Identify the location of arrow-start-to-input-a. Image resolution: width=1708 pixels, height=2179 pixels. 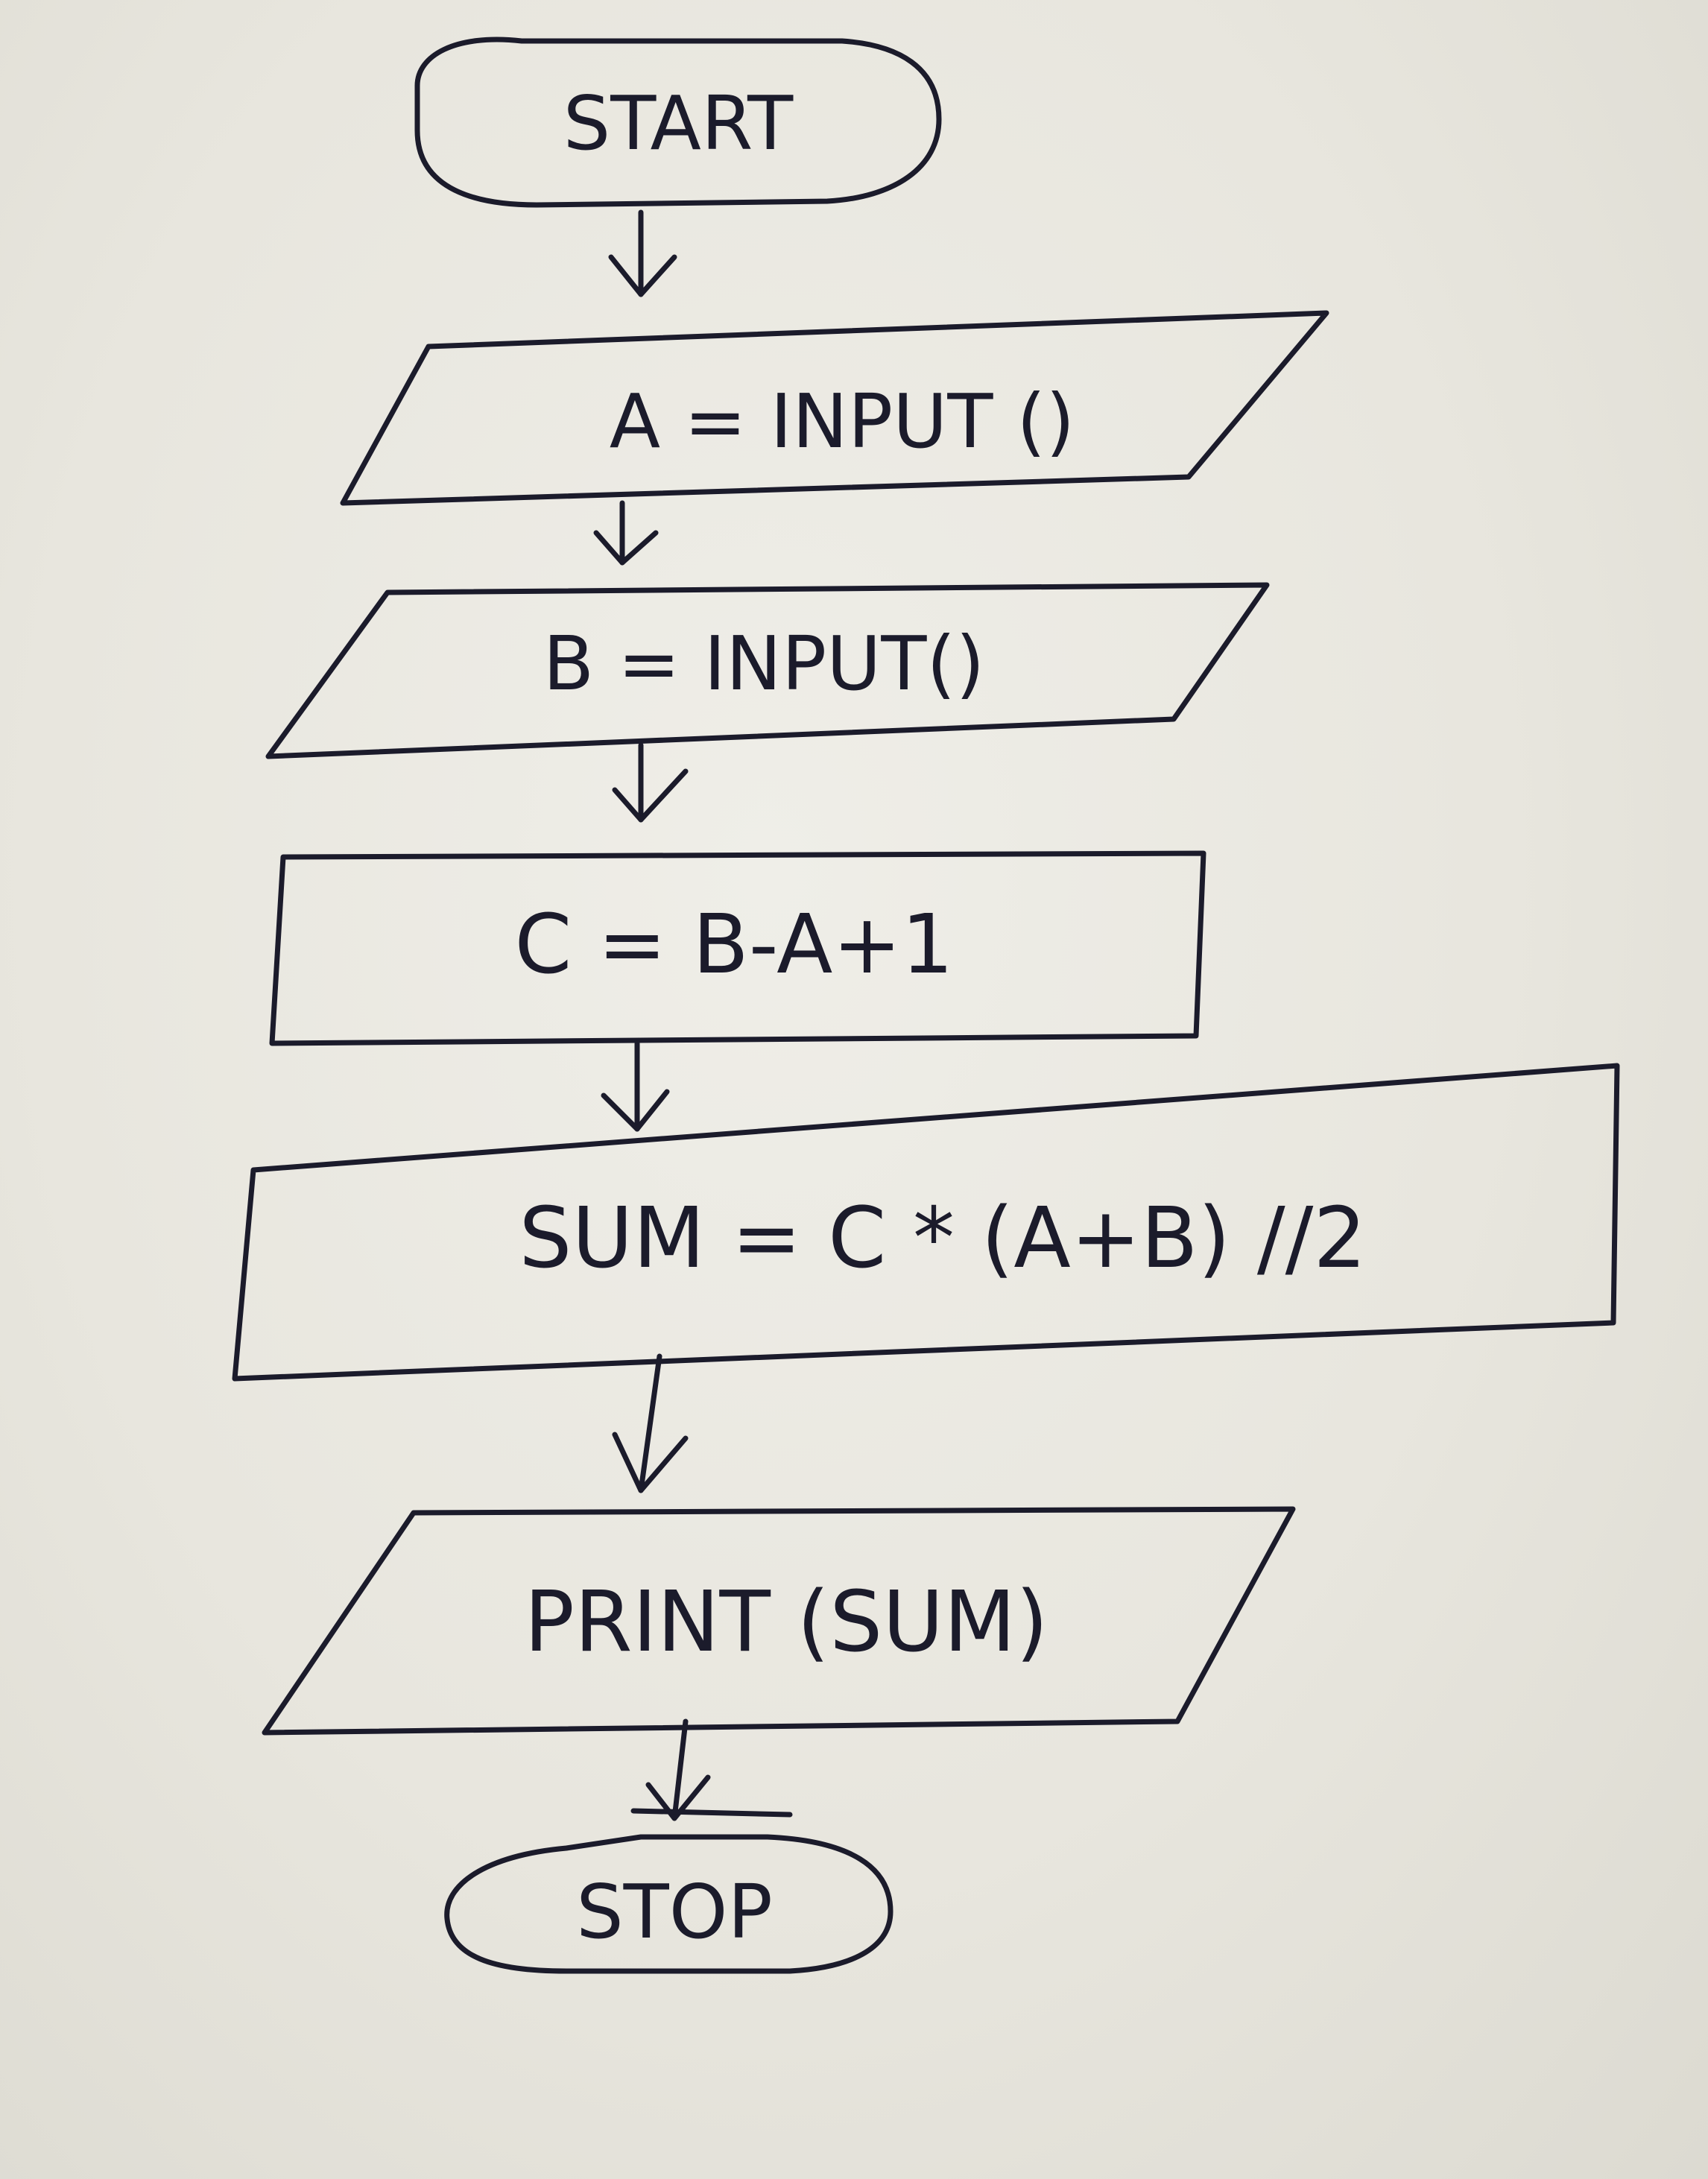
(642, 253).